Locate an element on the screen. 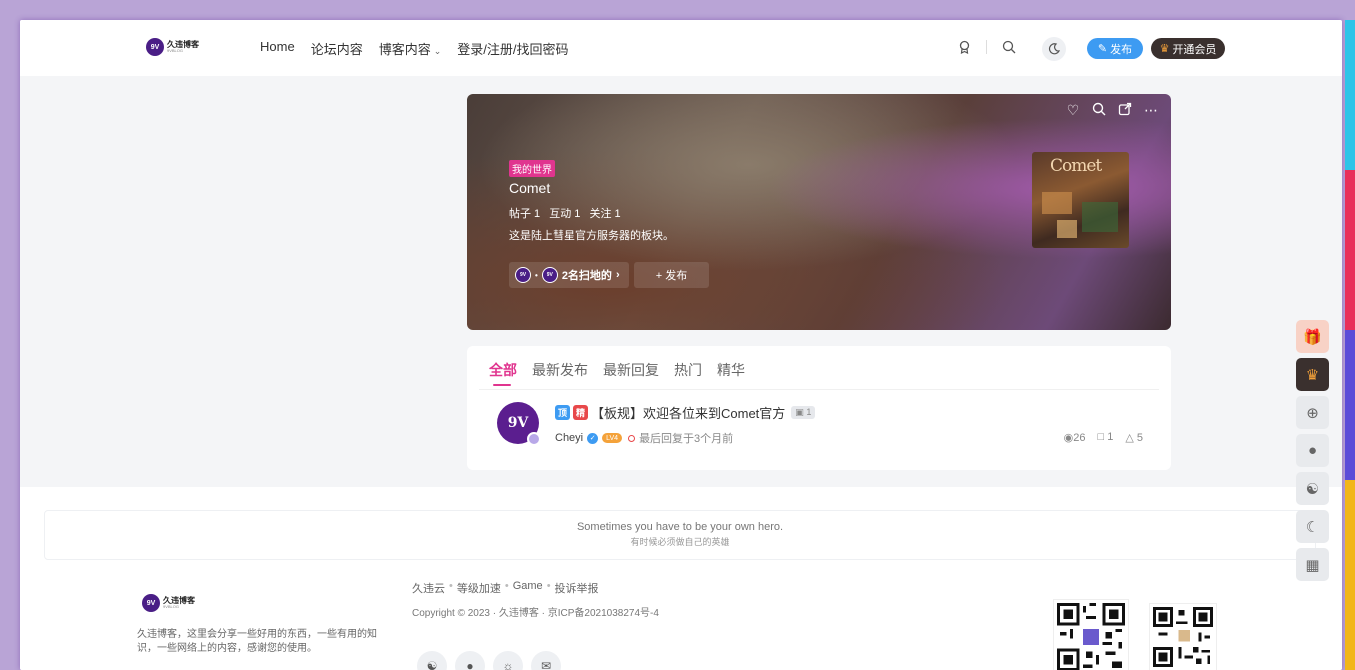 This screenshot has width=1355, height=670. chevron-down-icon: ⌄ is located at coordinates (437, 51).